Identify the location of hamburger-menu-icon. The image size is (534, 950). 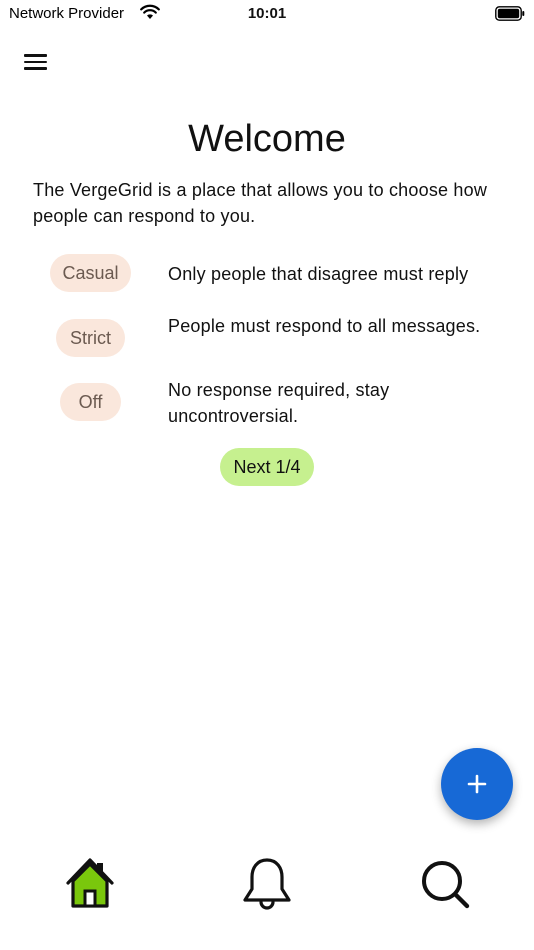
(36, 63).